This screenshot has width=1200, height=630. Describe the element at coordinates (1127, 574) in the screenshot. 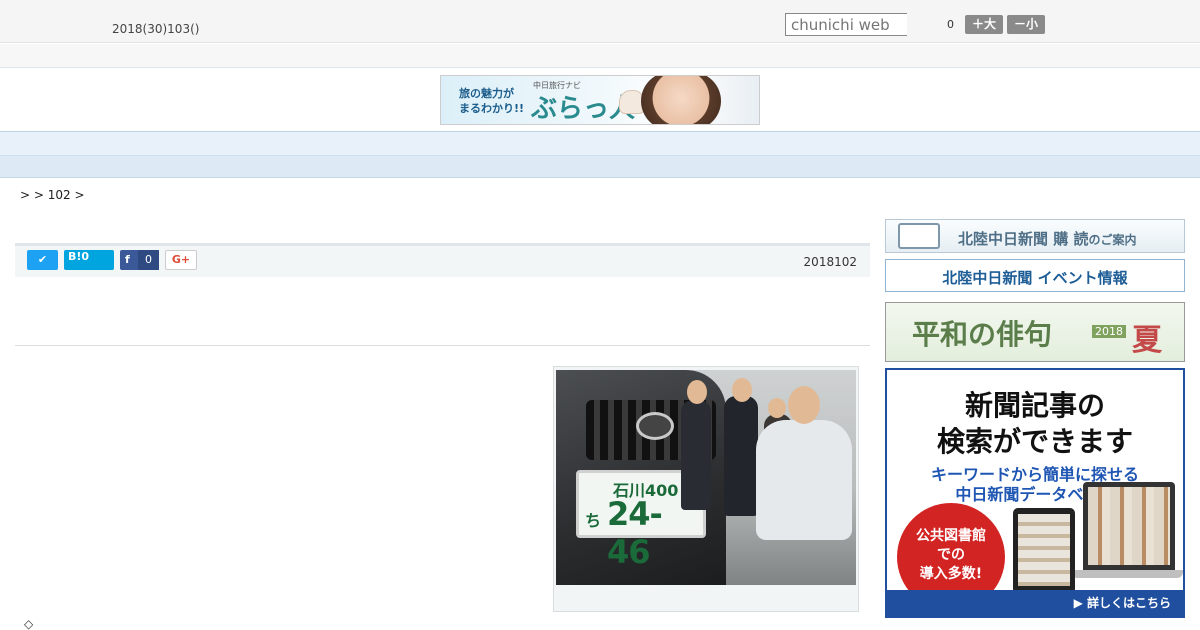

I see `laptop-base` at that location.